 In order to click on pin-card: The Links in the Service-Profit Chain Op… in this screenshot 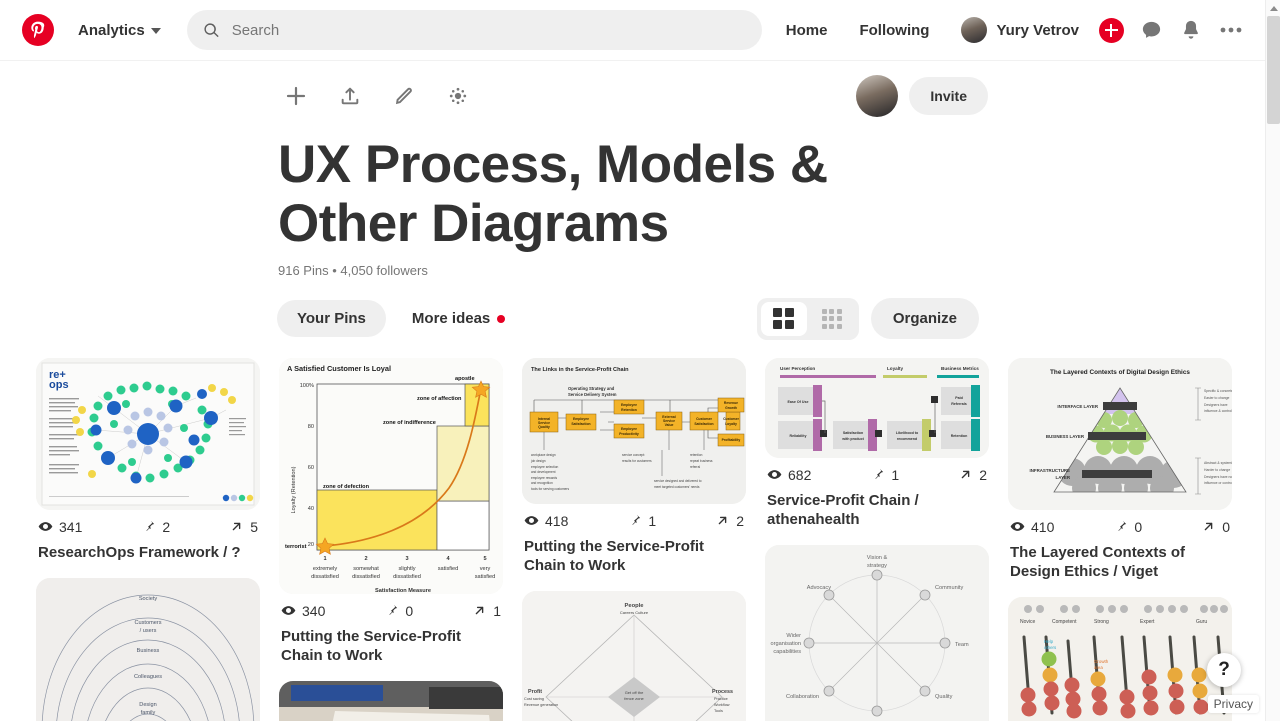, I will do `click(634, 466)`.